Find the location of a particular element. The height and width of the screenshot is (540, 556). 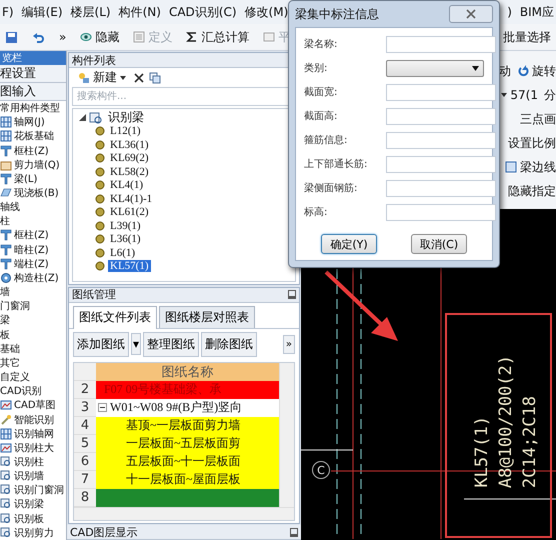

toolbar-button: 三点画 is located at coordinates (538, 119).